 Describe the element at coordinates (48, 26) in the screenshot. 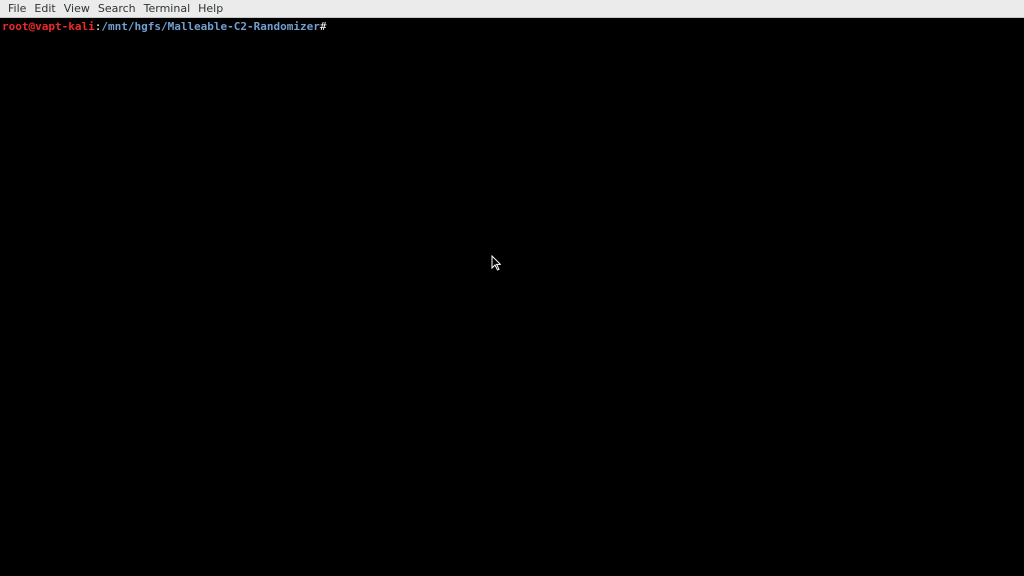

I see `prompt-user-host: root@vapt-kali` at that location.